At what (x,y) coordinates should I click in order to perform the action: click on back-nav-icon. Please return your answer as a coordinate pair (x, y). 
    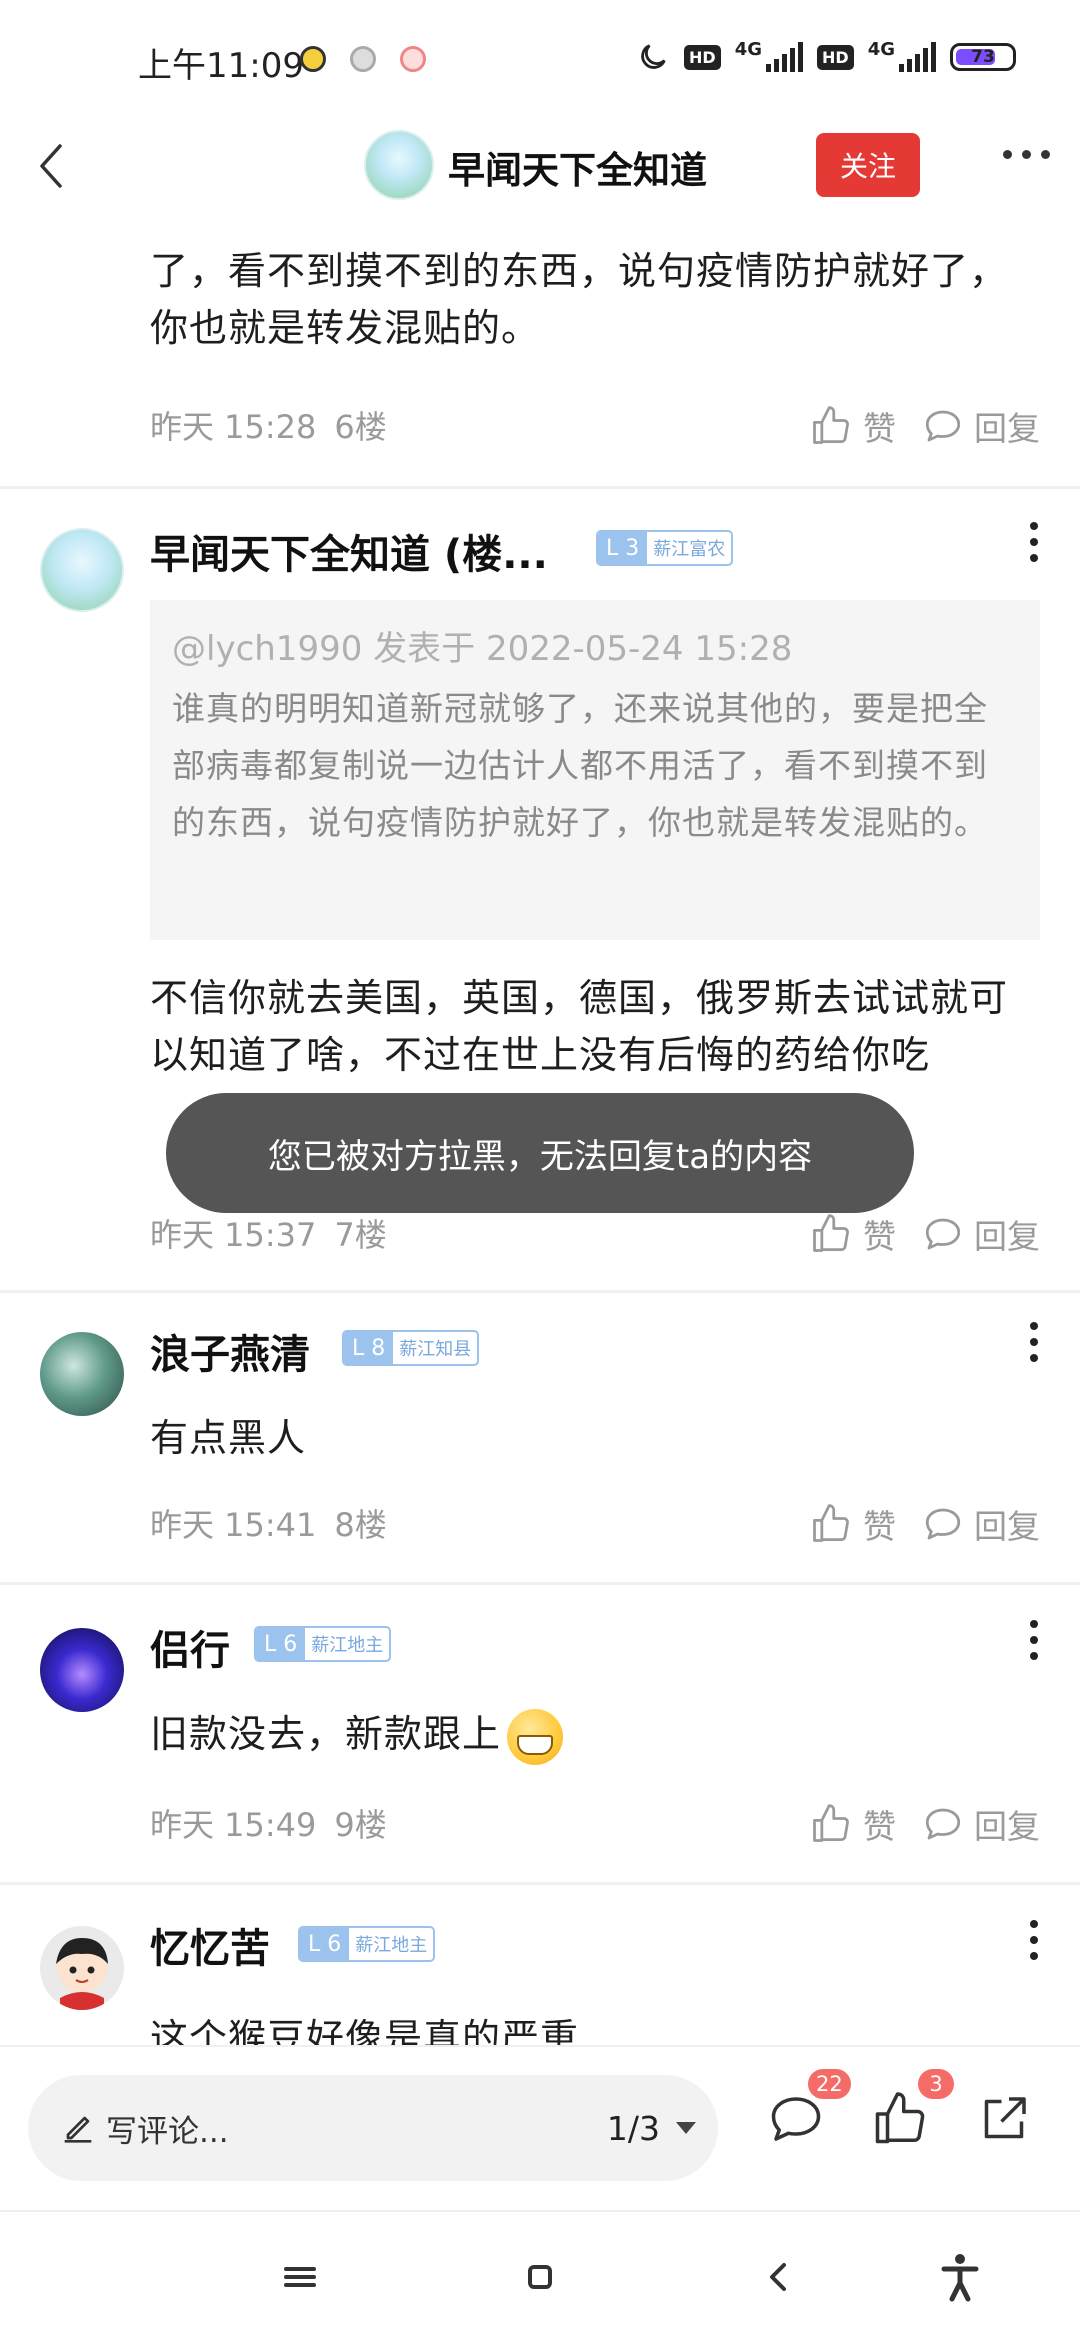
    Looking at the image, I should click on (780, 2277).